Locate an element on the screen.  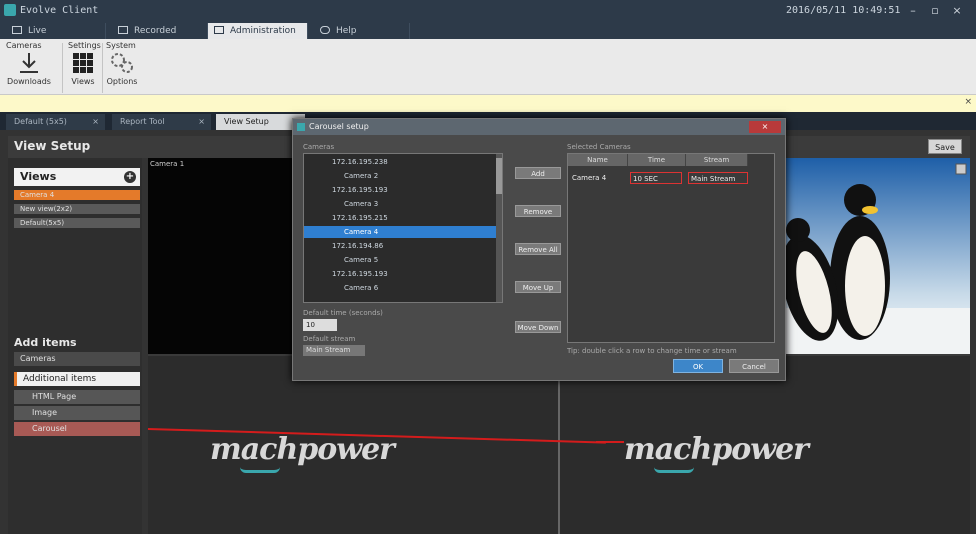
tab-help: Help is located at coordinates (362, 31).